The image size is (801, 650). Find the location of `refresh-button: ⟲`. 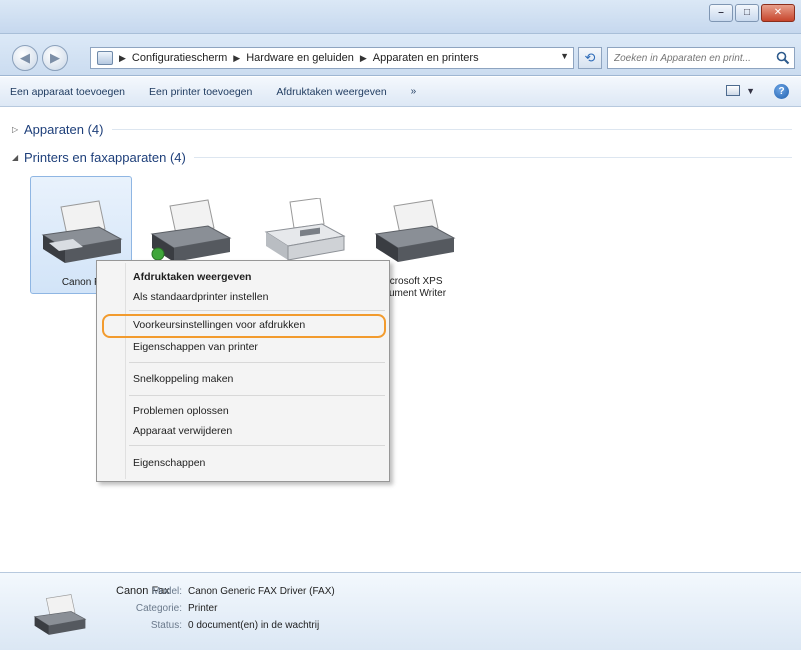

refresh-button: ⟲ is located at coordinates (590, 58).